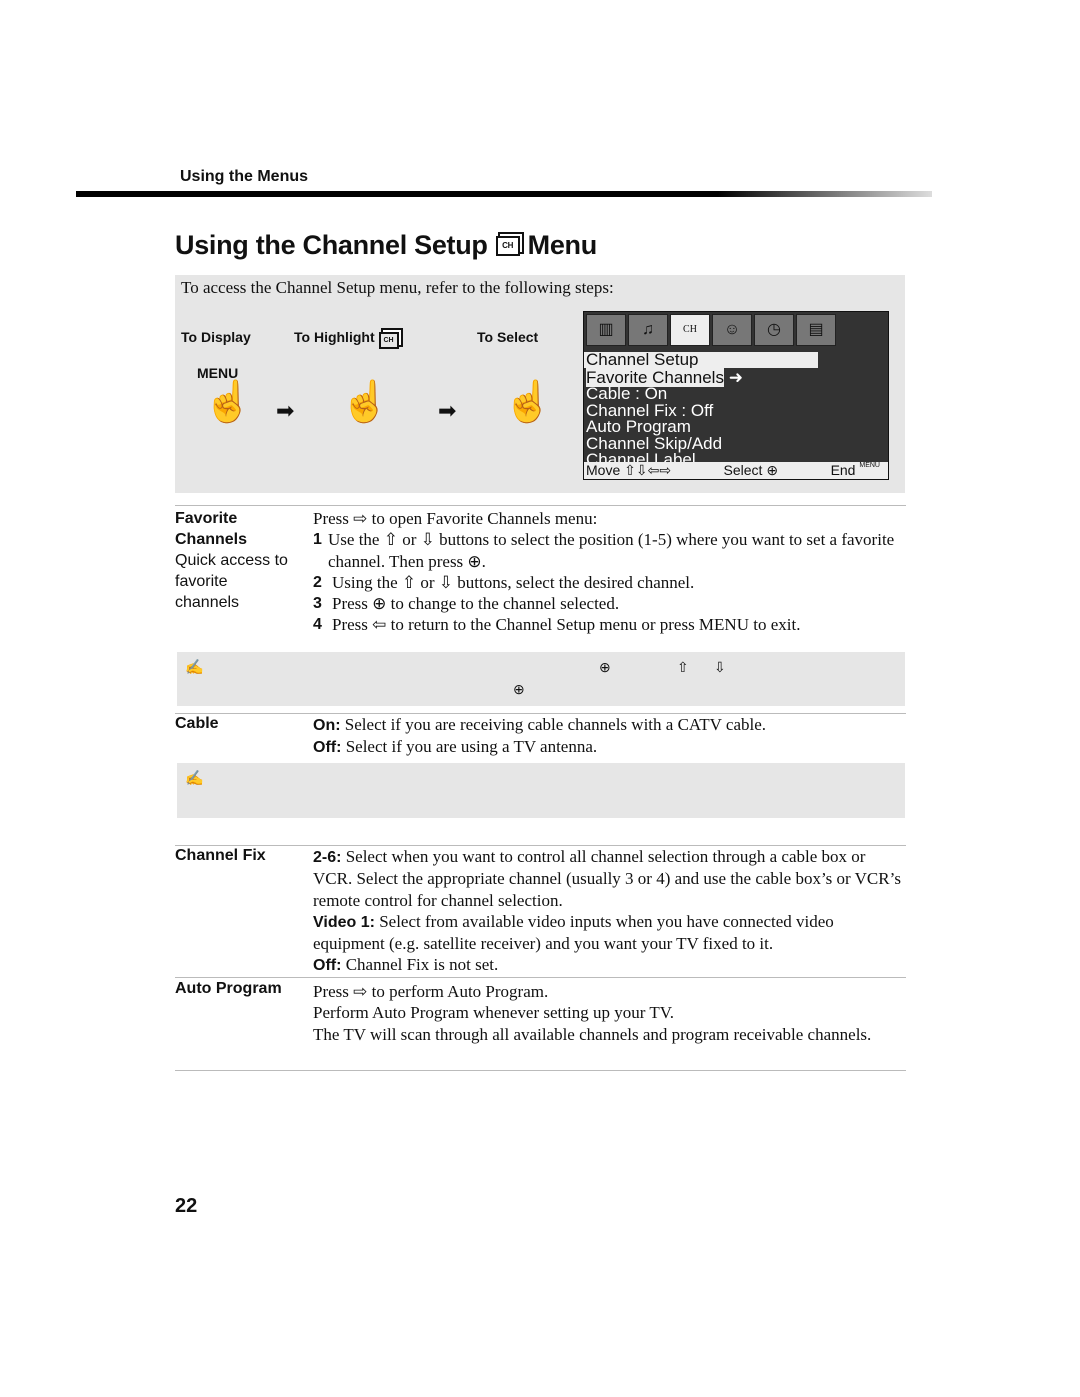 The height and width of the screenshot is (1397, 1080). Describe the element at coordinates (606, 330) in the screenshot. I see `video-icon: ▥` at that location.